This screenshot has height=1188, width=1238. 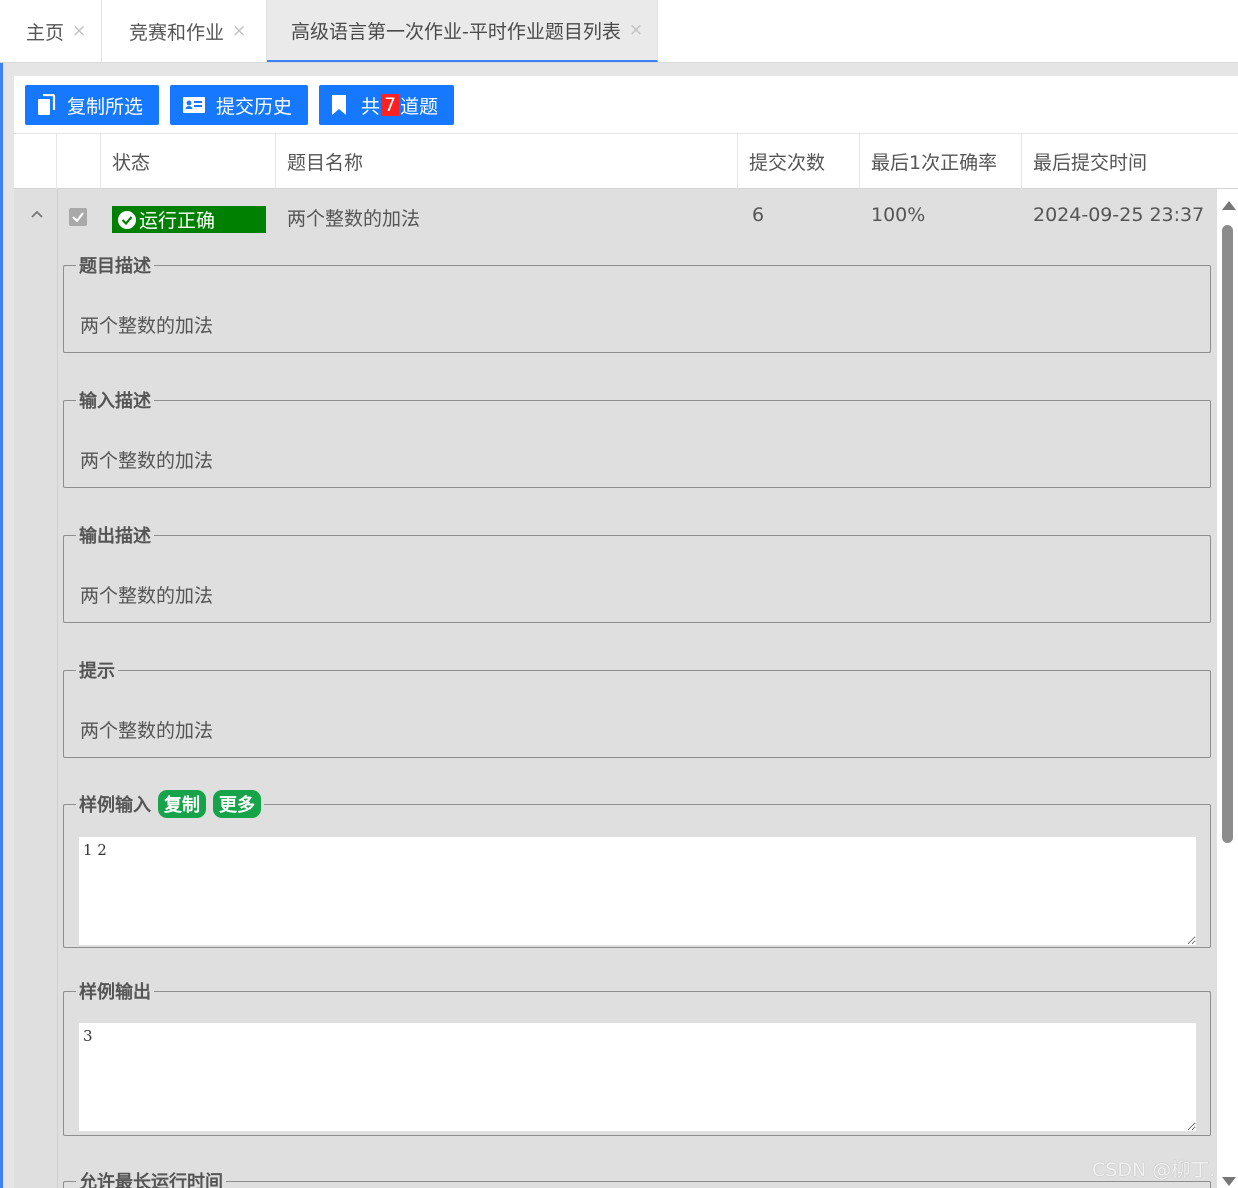 What do you see at coordinates (637, 1178) in the screenshot?
I see `time-limit-section: 允许最长运行时间` at bounding box center [637, 1178].